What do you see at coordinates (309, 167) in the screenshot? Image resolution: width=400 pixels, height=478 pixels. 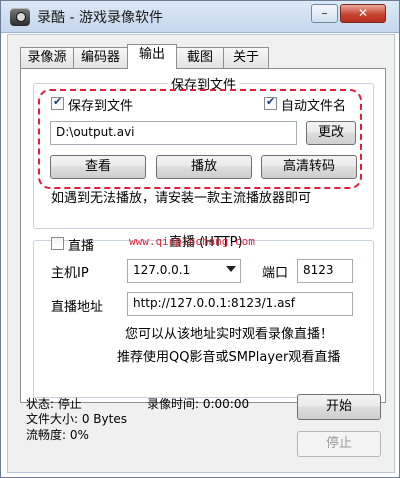 I see `hd-convert-button: 高清转码` at bounding box center [309, 167].